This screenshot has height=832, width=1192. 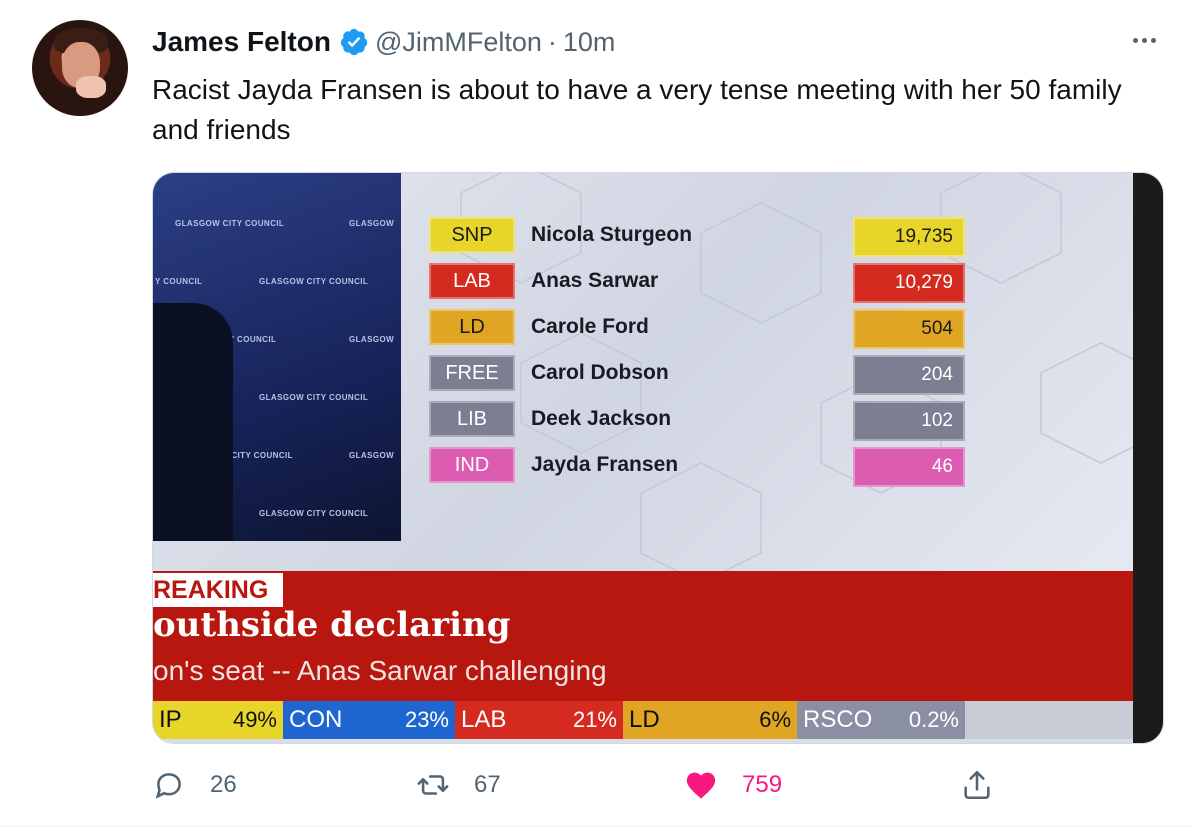 I want to click on candidate-name: Jayda Fransen, so click(x=605, y=464).